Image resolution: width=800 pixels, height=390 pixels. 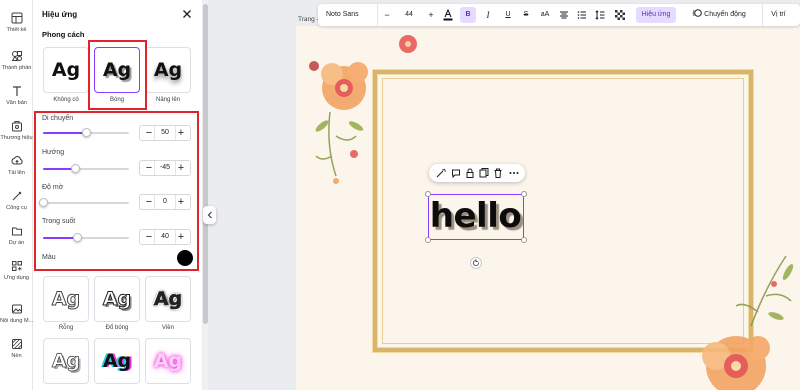 I want to click on upload-icon, so click(x=16, y=160).